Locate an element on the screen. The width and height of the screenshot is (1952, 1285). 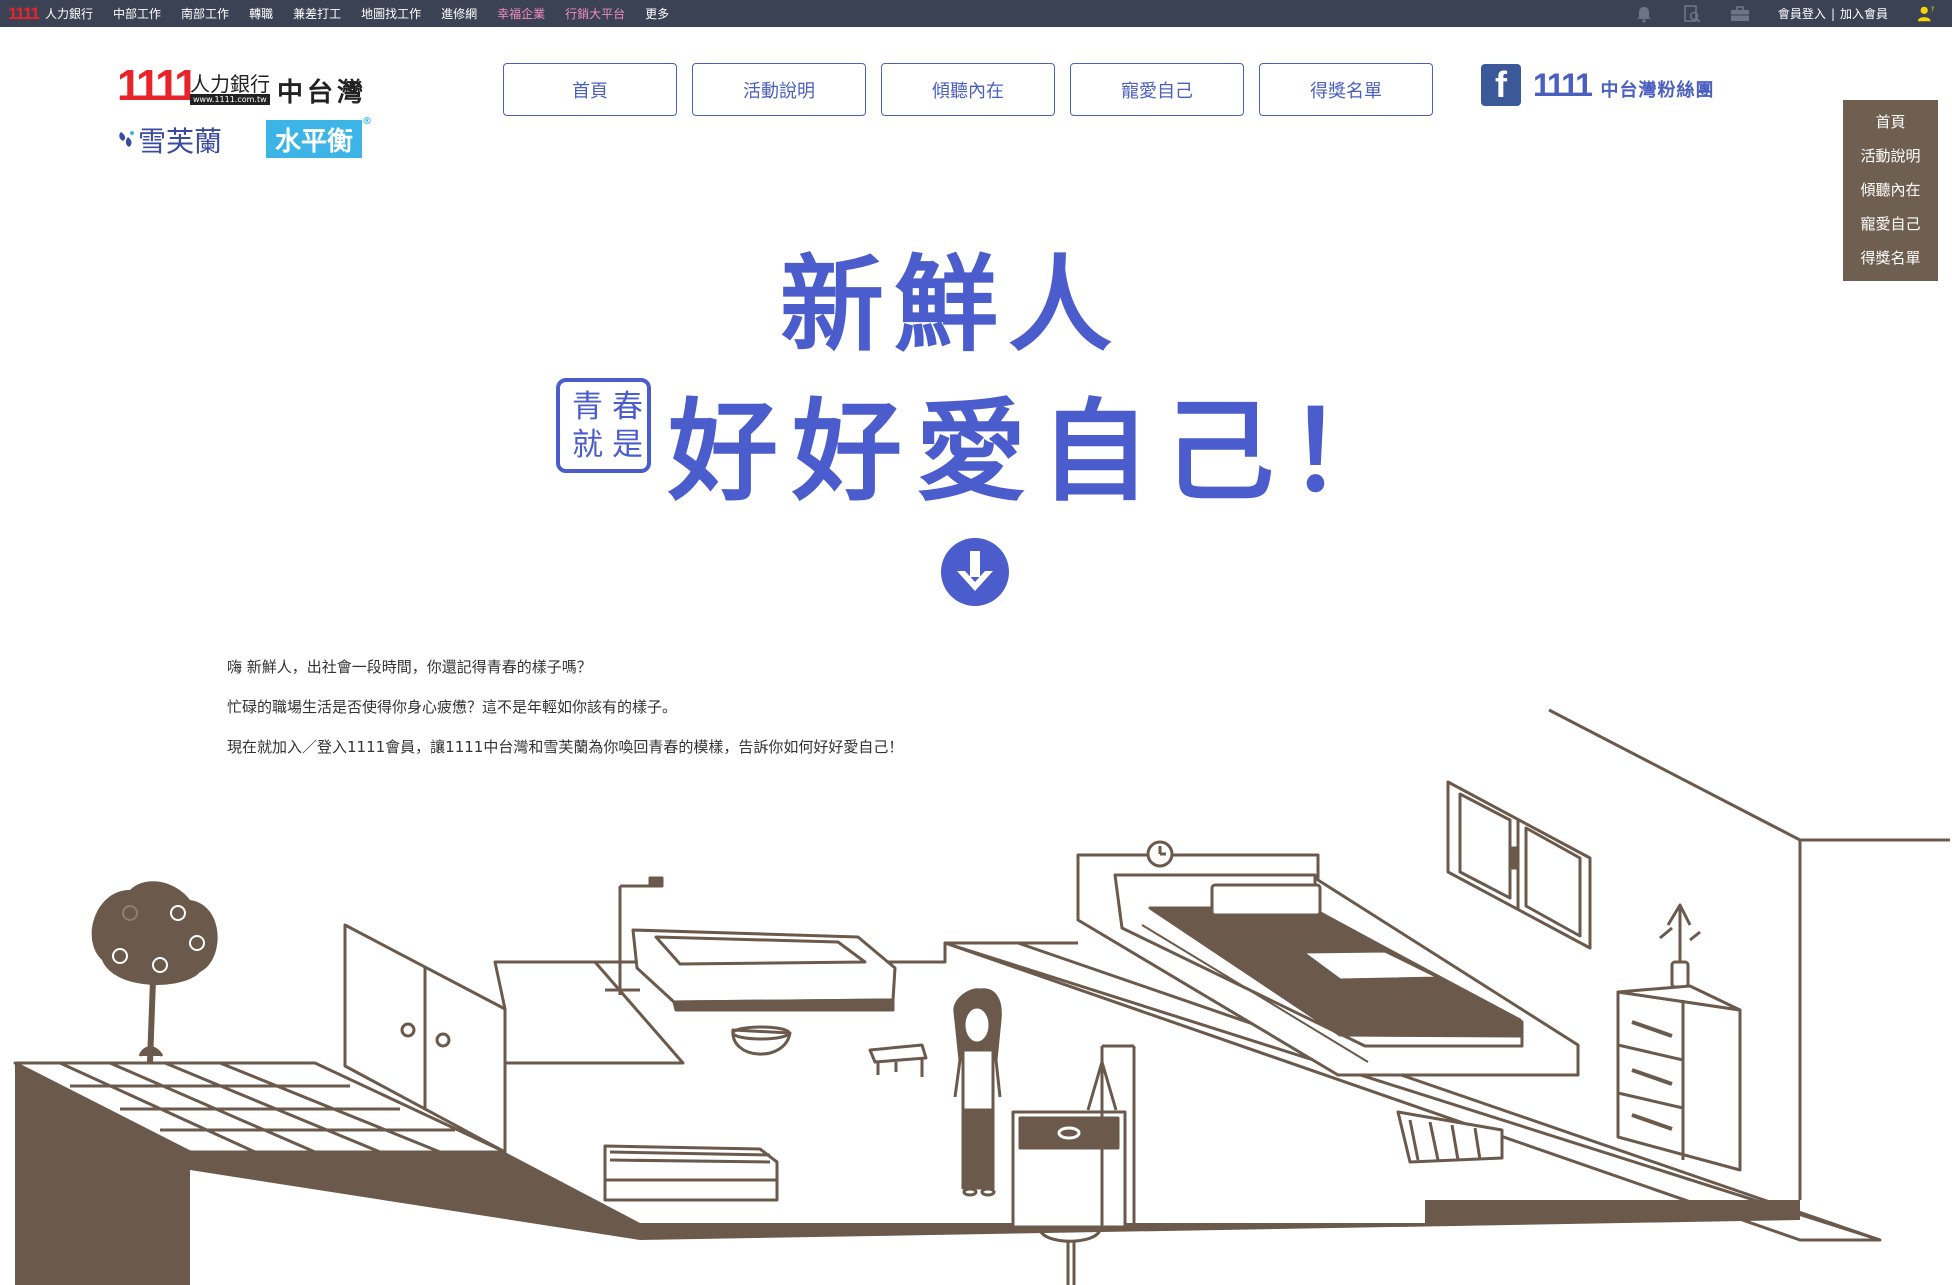
top-nav-south-jobs: 南部工作 is located at coordinates (205, 13).